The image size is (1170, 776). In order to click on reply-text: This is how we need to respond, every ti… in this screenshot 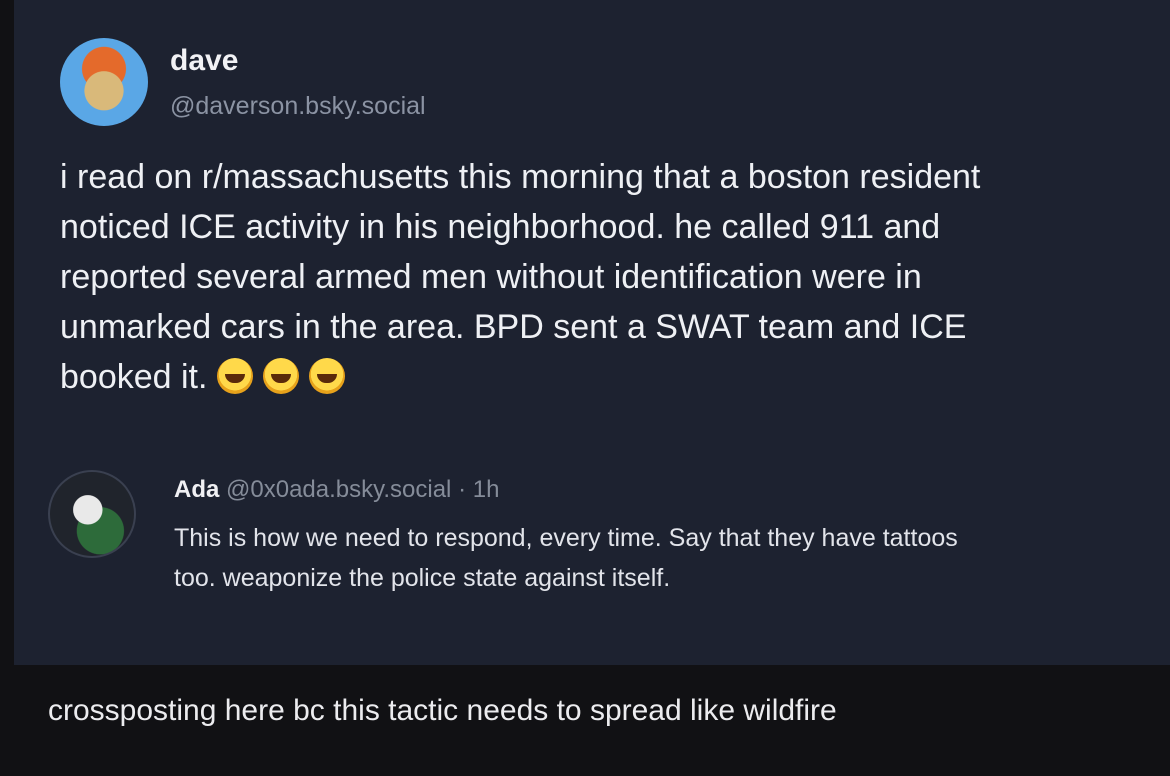, I will do `click(672, 558)`.